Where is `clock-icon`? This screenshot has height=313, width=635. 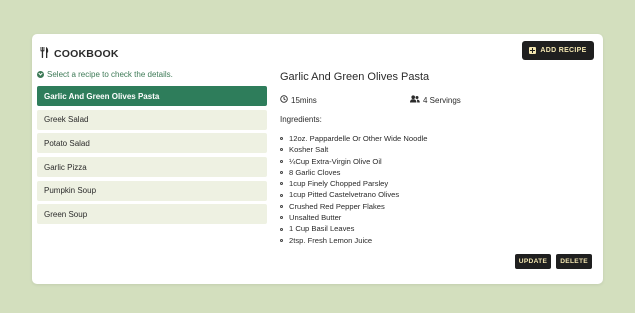
clock-icon is located at coordinates (284, 100).